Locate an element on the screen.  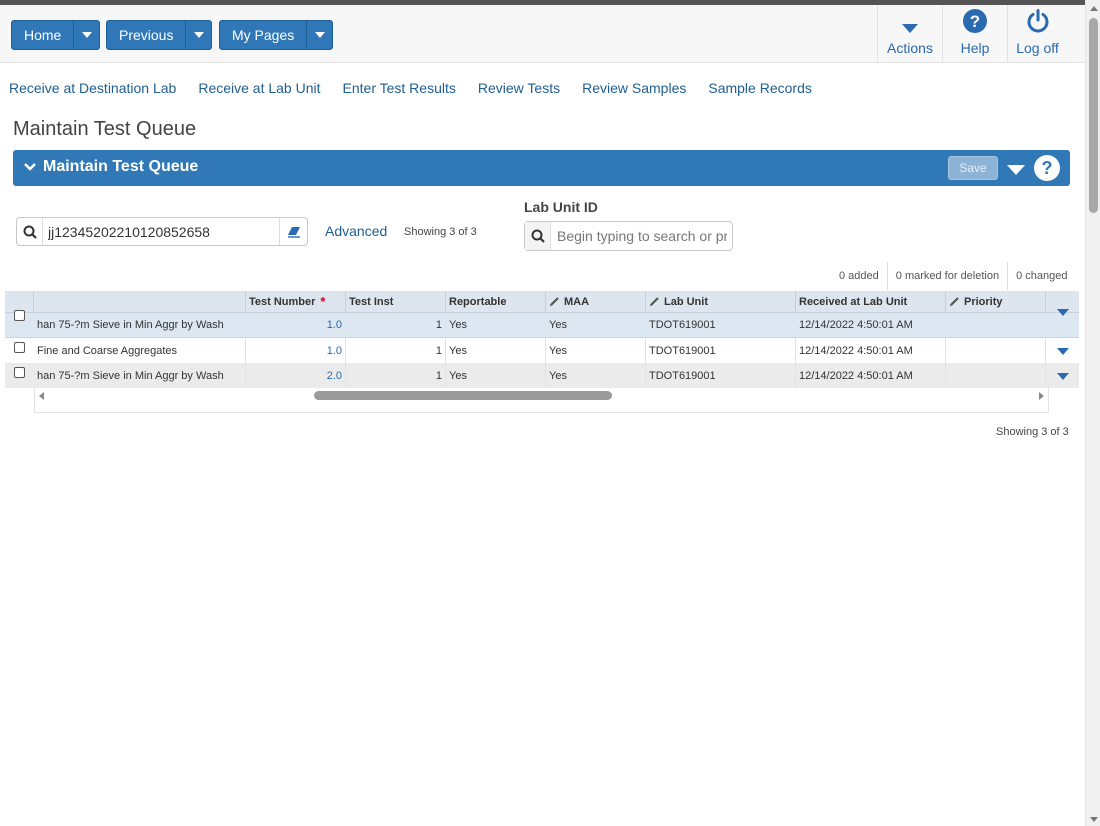
cell-test: Fine and Coarse Aggregates is located at coordinates (140, 350).